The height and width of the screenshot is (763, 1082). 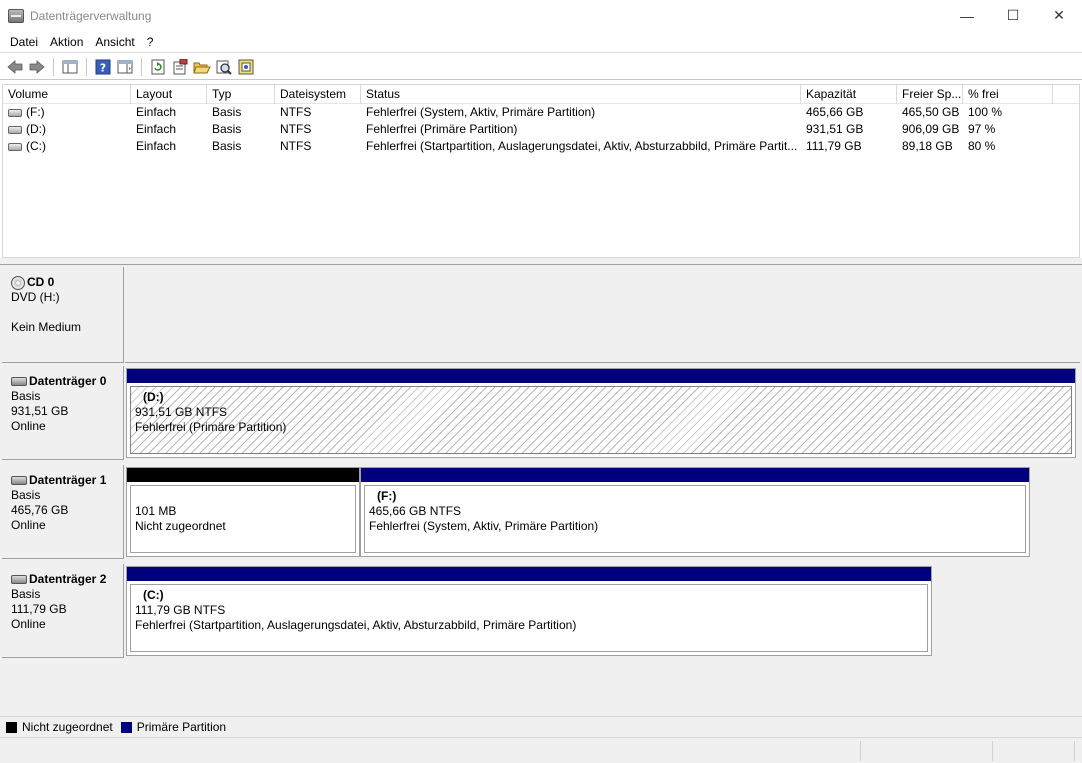 I want to click on disk-size: 111,79 GB, so click(x=39, y=609).